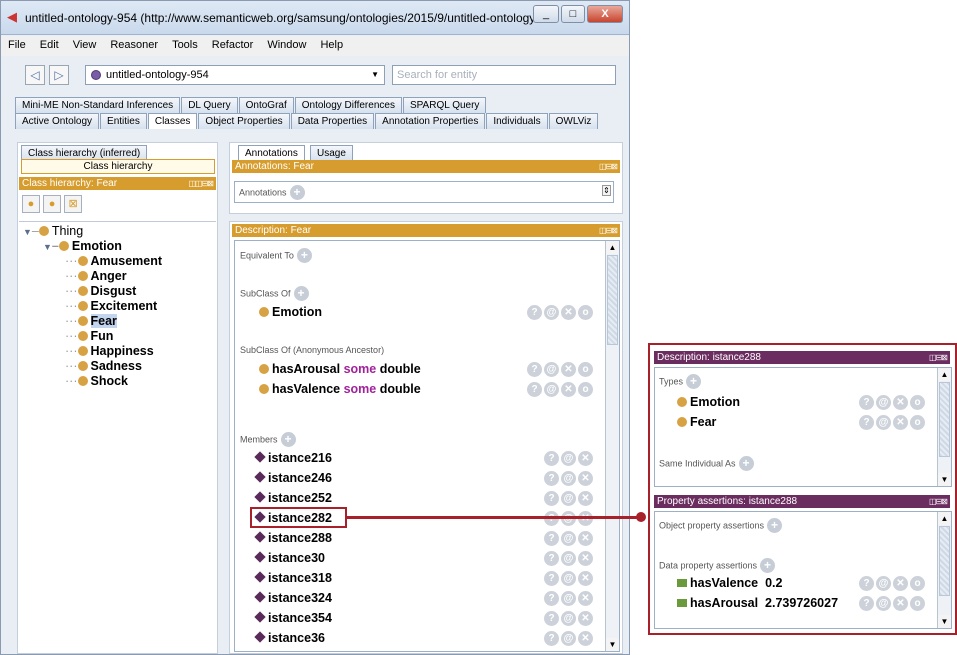  What do you see at coordinates (293, 651) in the screenshot?
I see `member-item: istance360` at bounding box center [293, 651].